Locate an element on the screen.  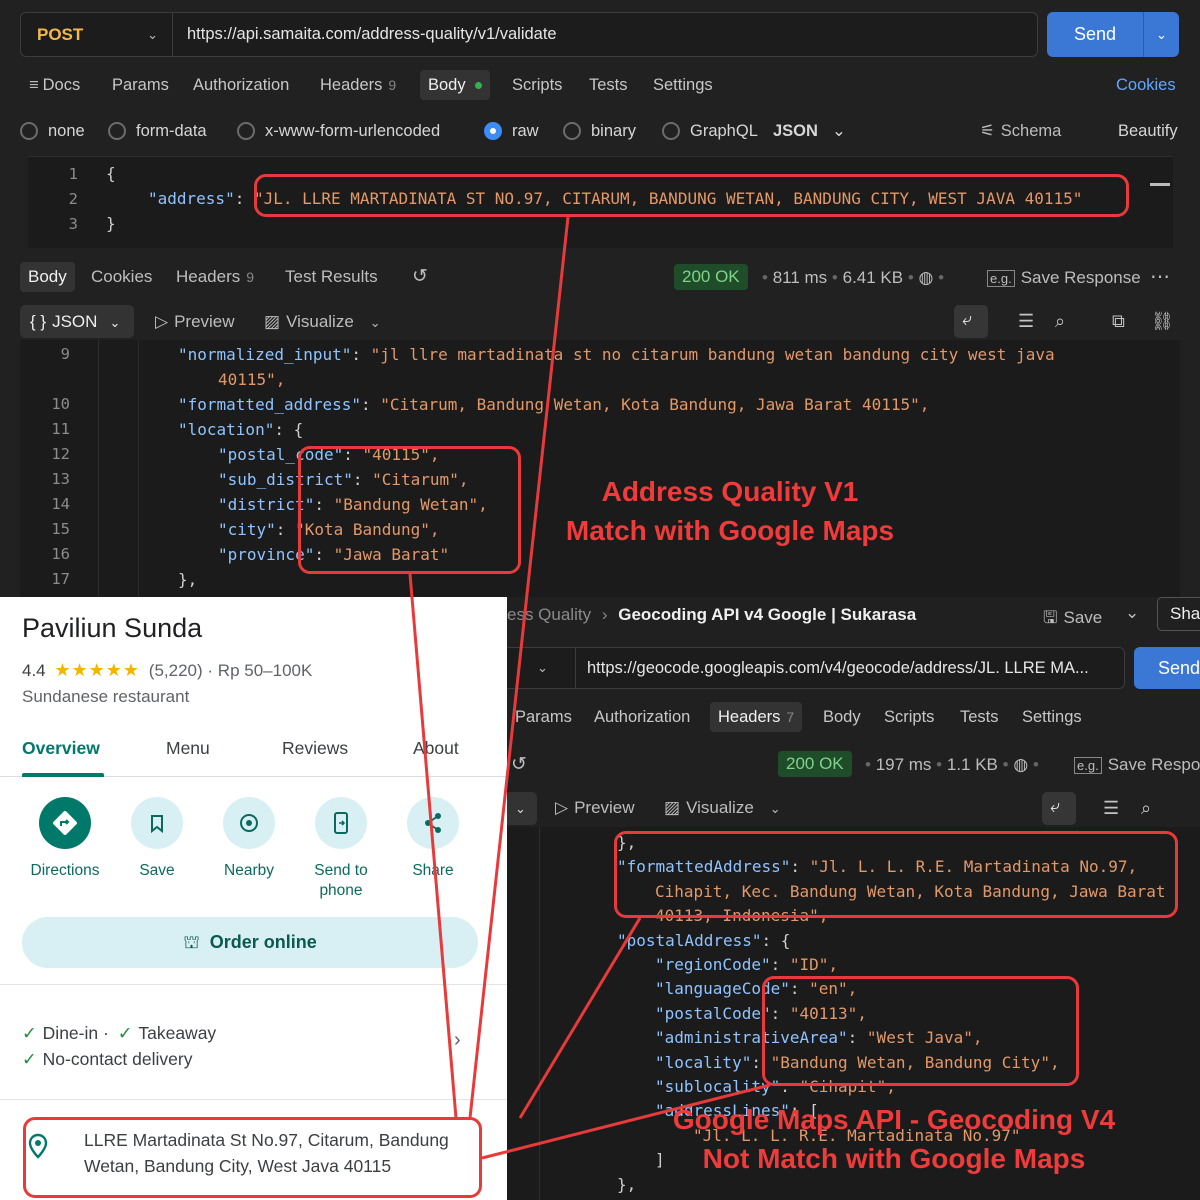
geo-tab-scripts: Scripts is located at coordinates (909, 717).